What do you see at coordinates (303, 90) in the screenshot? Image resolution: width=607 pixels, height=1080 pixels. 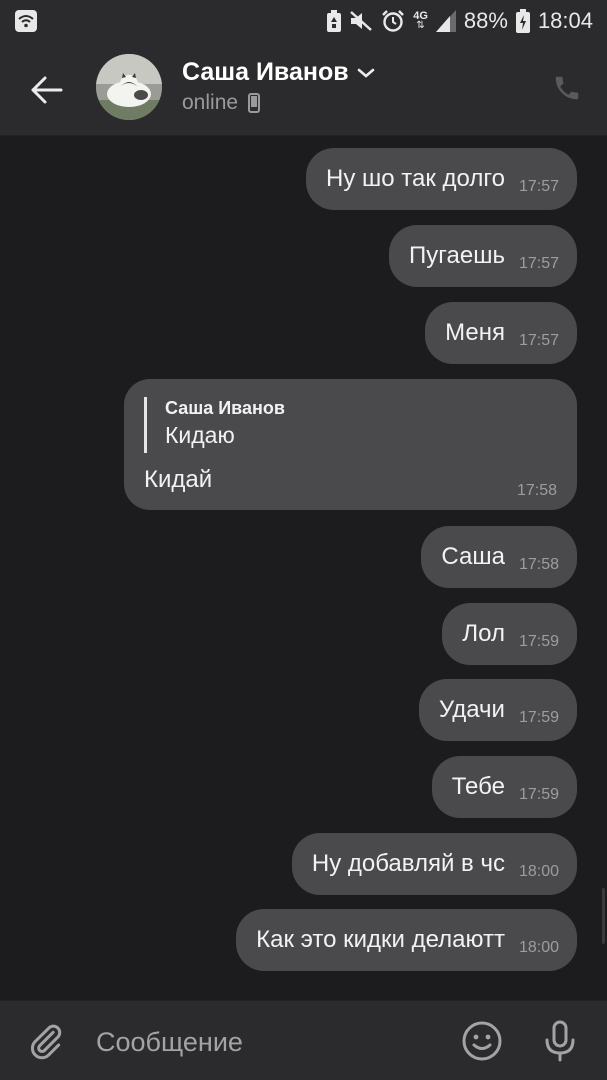 I see `chat-header: Саша Иванов online` at bounding box center [303, 90].